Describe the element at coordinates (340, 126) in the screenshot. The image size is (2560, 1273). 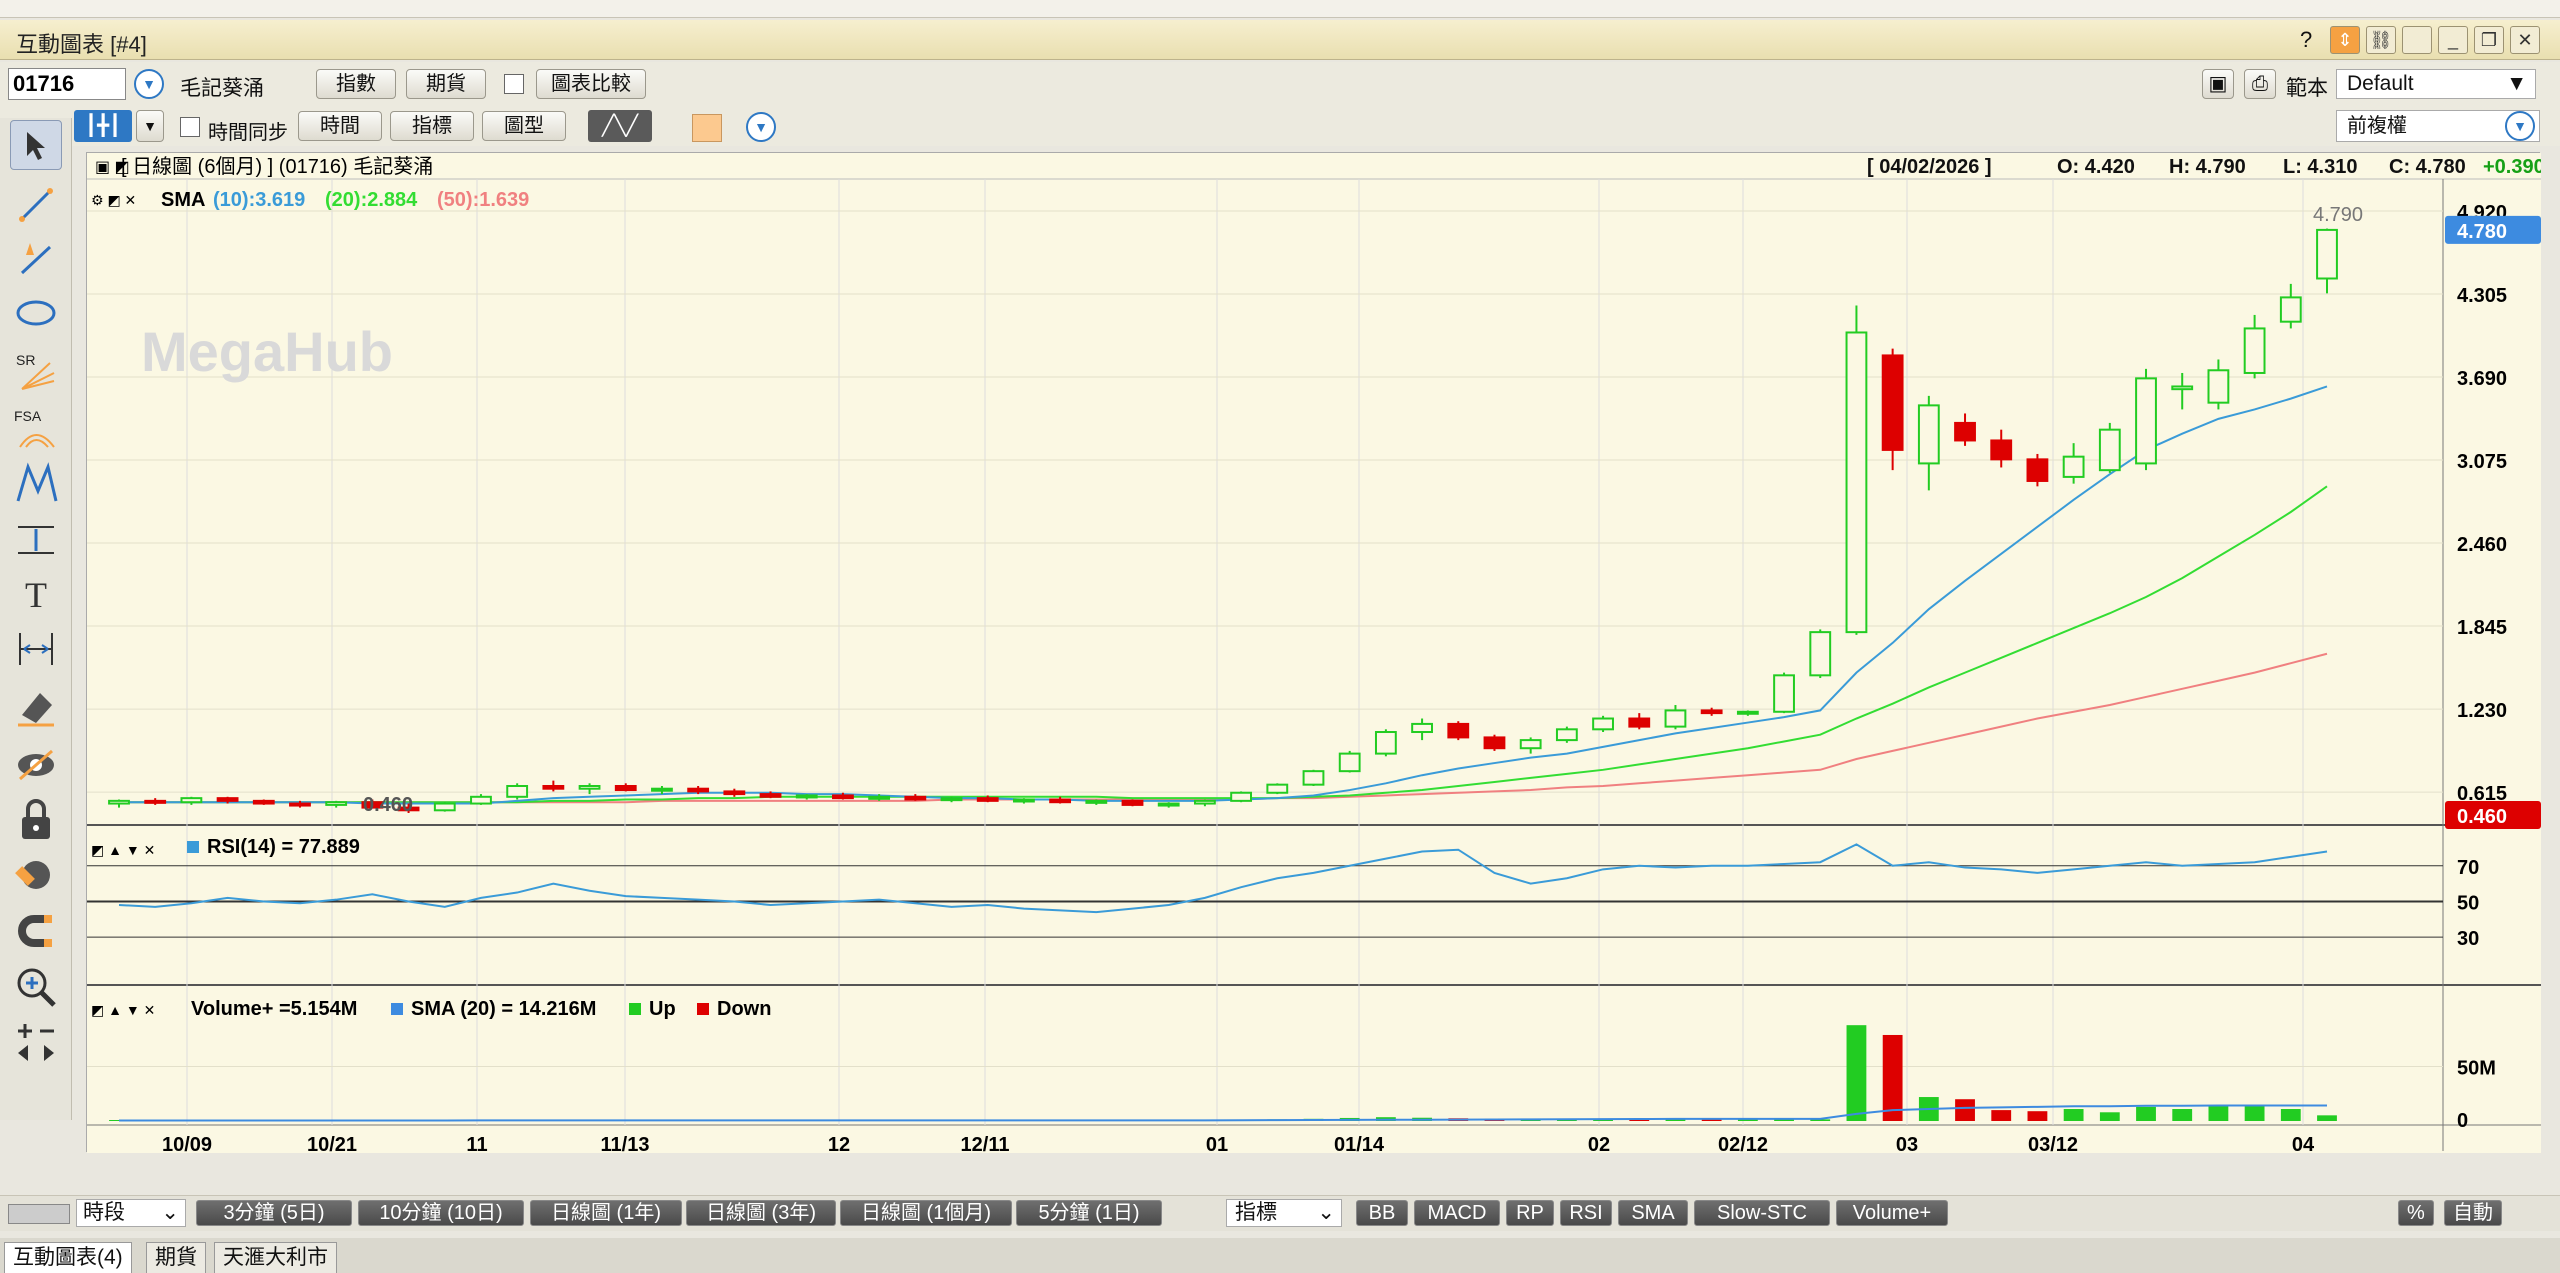
I see `time-button: 時間` at that location.